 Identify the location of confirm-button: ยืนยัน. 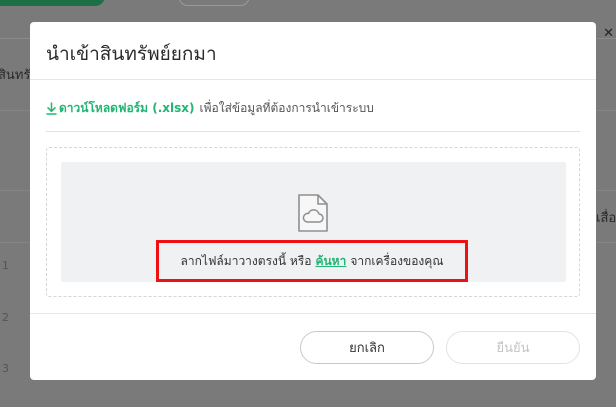
(513, 347).